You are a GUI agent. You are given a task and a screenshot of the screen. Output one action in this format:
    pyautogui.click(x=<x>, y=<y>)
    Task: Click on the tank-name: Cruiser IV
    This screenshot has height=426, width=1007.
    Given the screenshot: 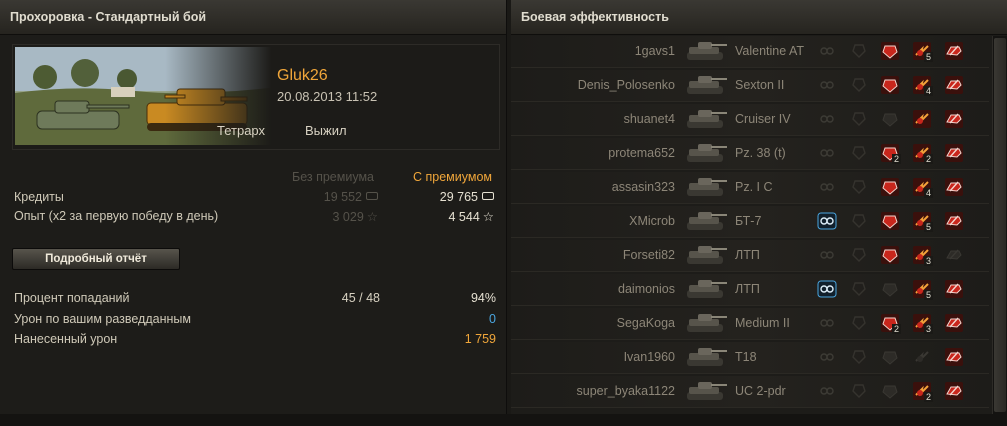 What is the action you would take?
    pyautogui.click(x=763, y=119)
    